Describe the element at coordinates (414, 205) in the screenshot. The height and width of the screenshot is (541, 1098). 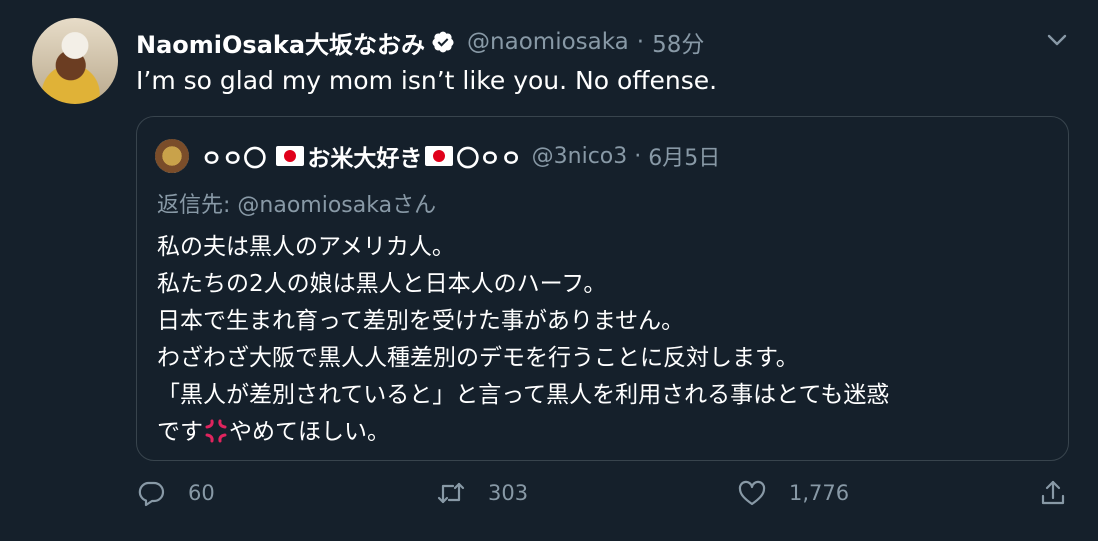
I see `reply-suffix: さん` at that location.